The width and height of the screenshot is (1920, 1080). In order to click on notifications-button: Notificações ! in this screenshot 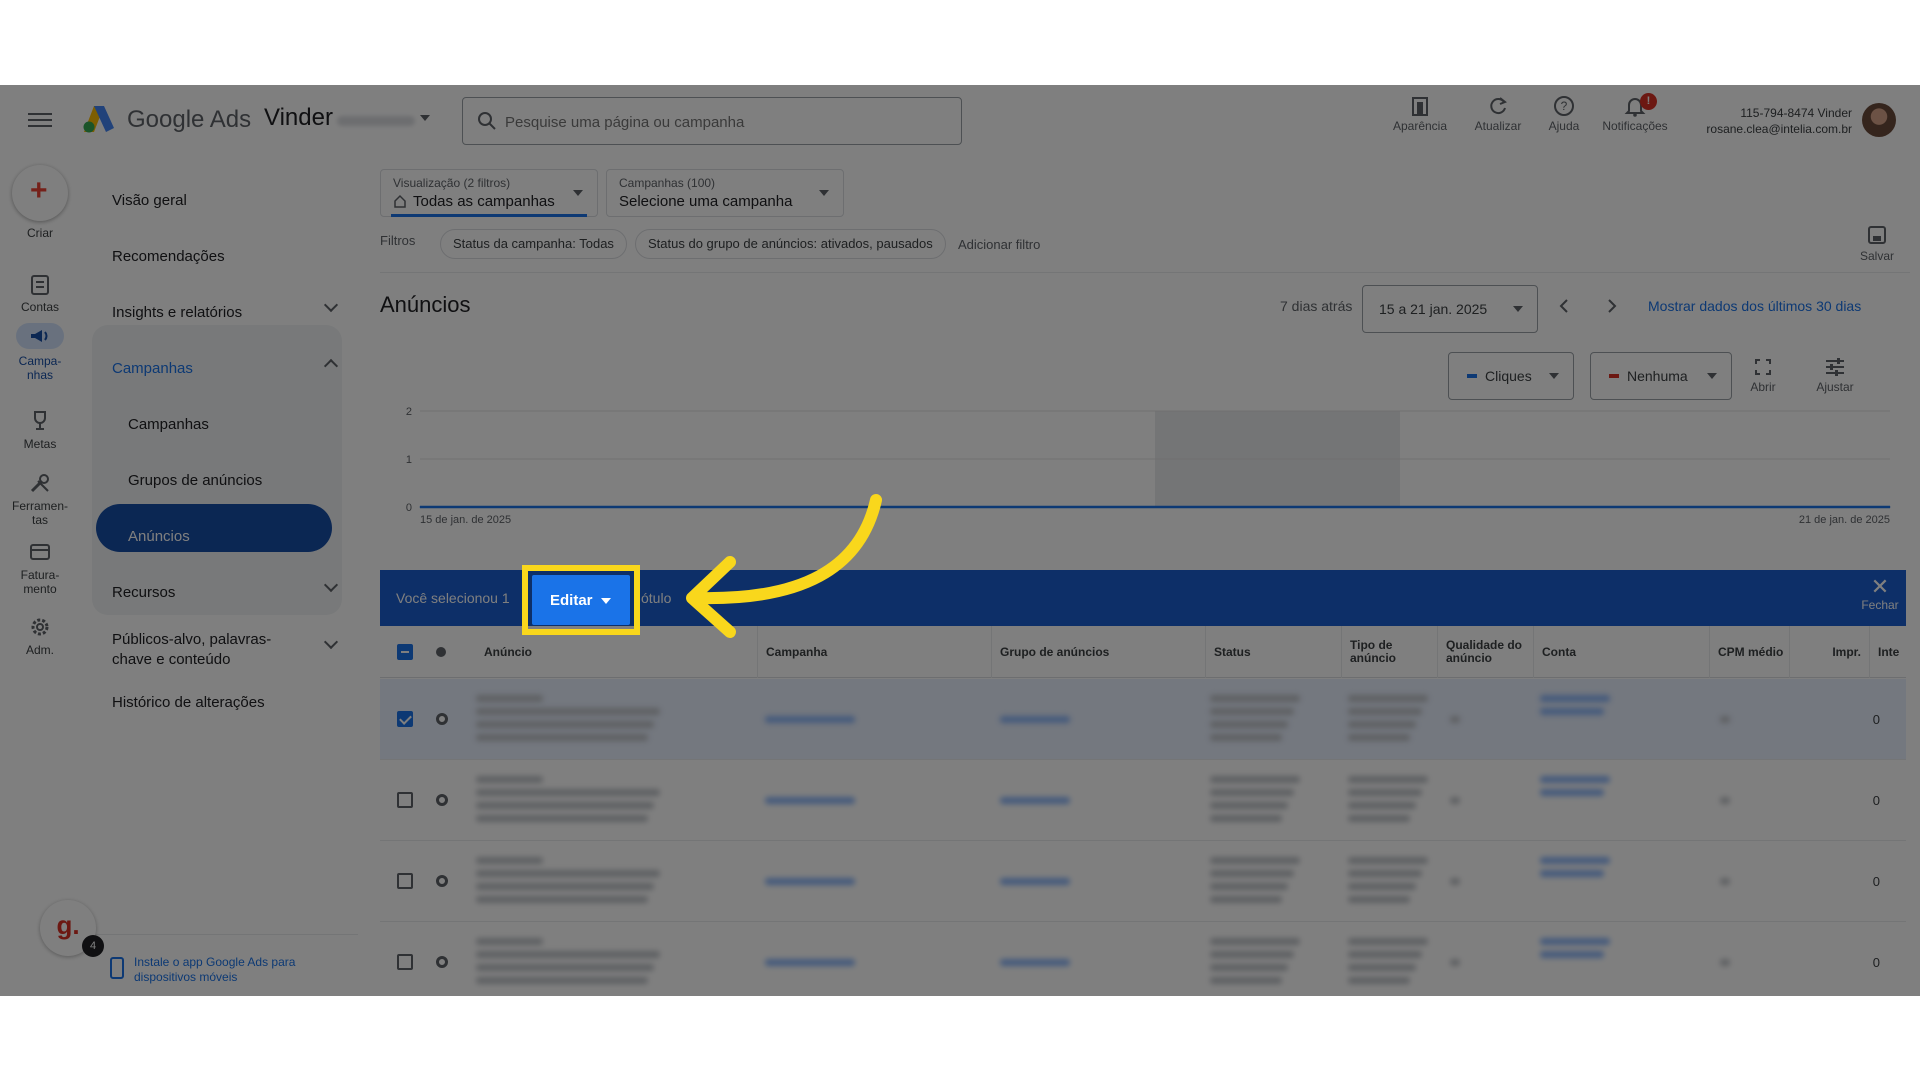, I will do `click(1635, 113)`.